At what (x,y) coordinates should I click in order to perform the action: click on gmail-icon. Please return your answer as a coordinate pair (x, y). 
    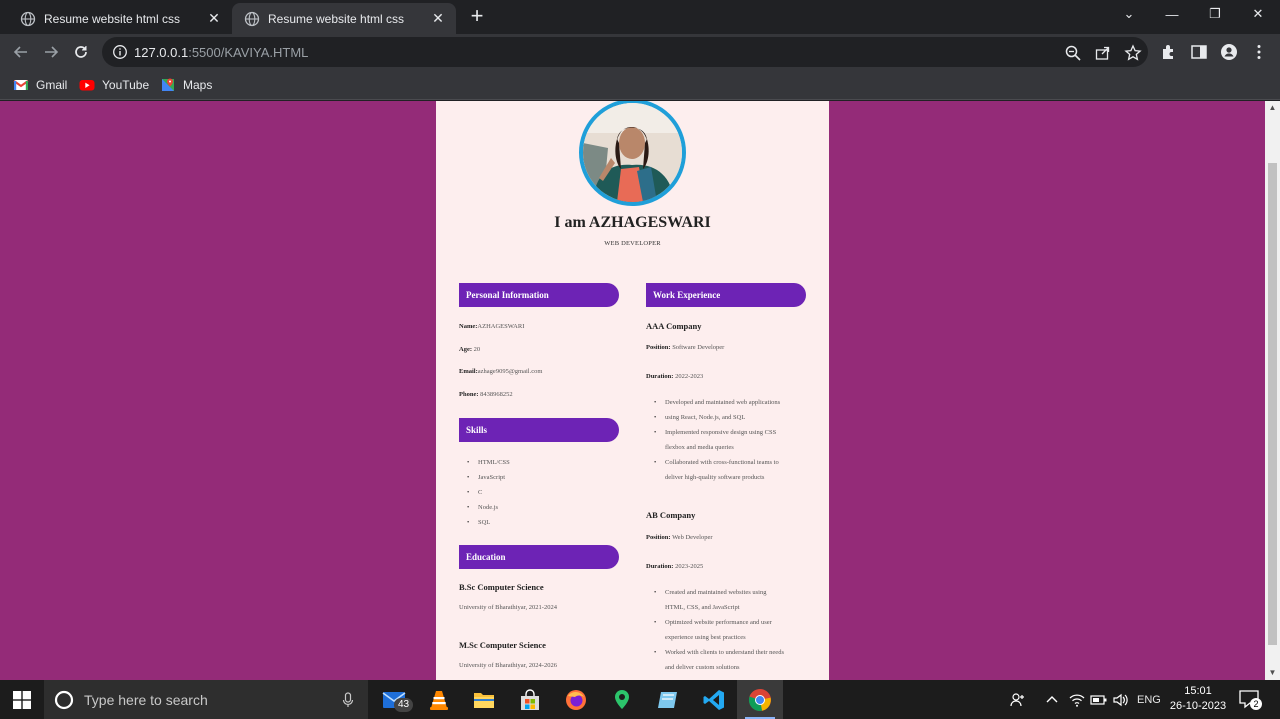
    Looking at the image, I should click on (21, 85).